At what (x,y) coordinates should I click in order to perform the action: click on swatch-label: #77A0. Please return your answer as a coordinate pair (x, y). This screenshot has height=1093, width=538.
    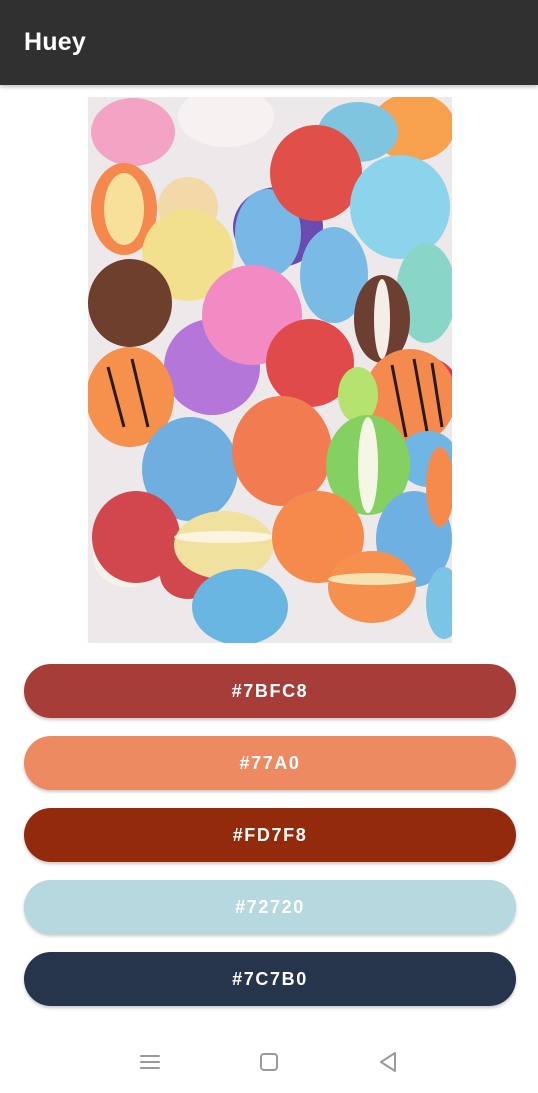
    Looking at the image, I should click on (270, 762).